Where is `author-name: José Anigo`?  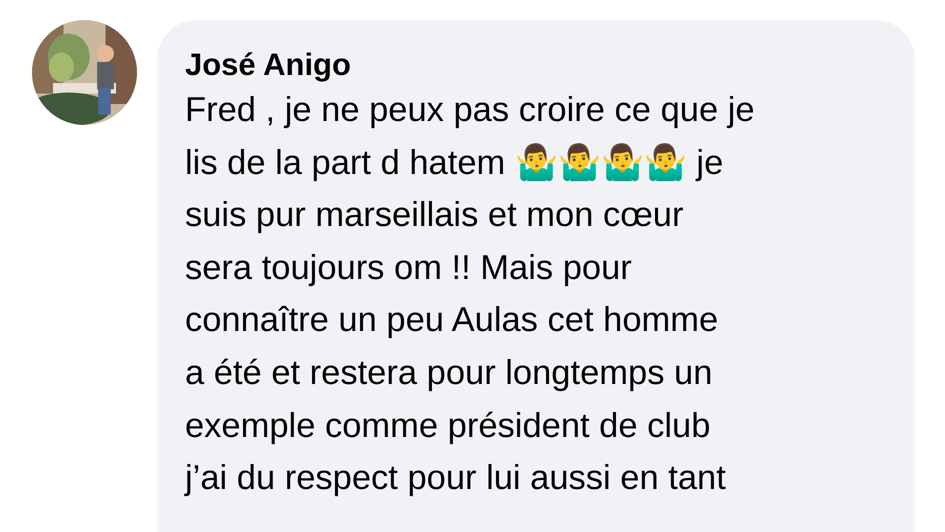
author-name: José Anigo is located at coordinates (268, 65).